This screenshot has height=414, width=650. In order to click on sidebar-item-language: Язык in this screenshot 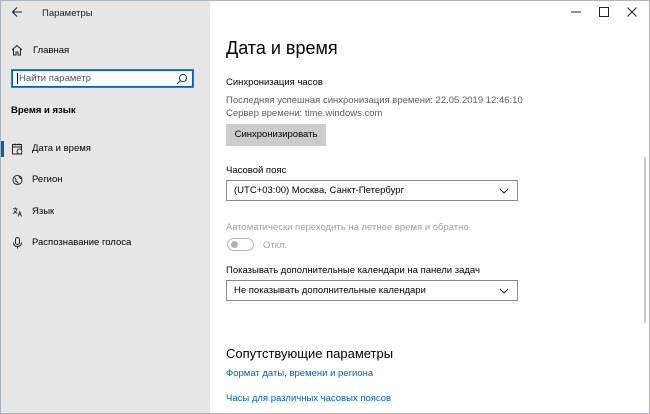, I will do `click(105, 212)`.